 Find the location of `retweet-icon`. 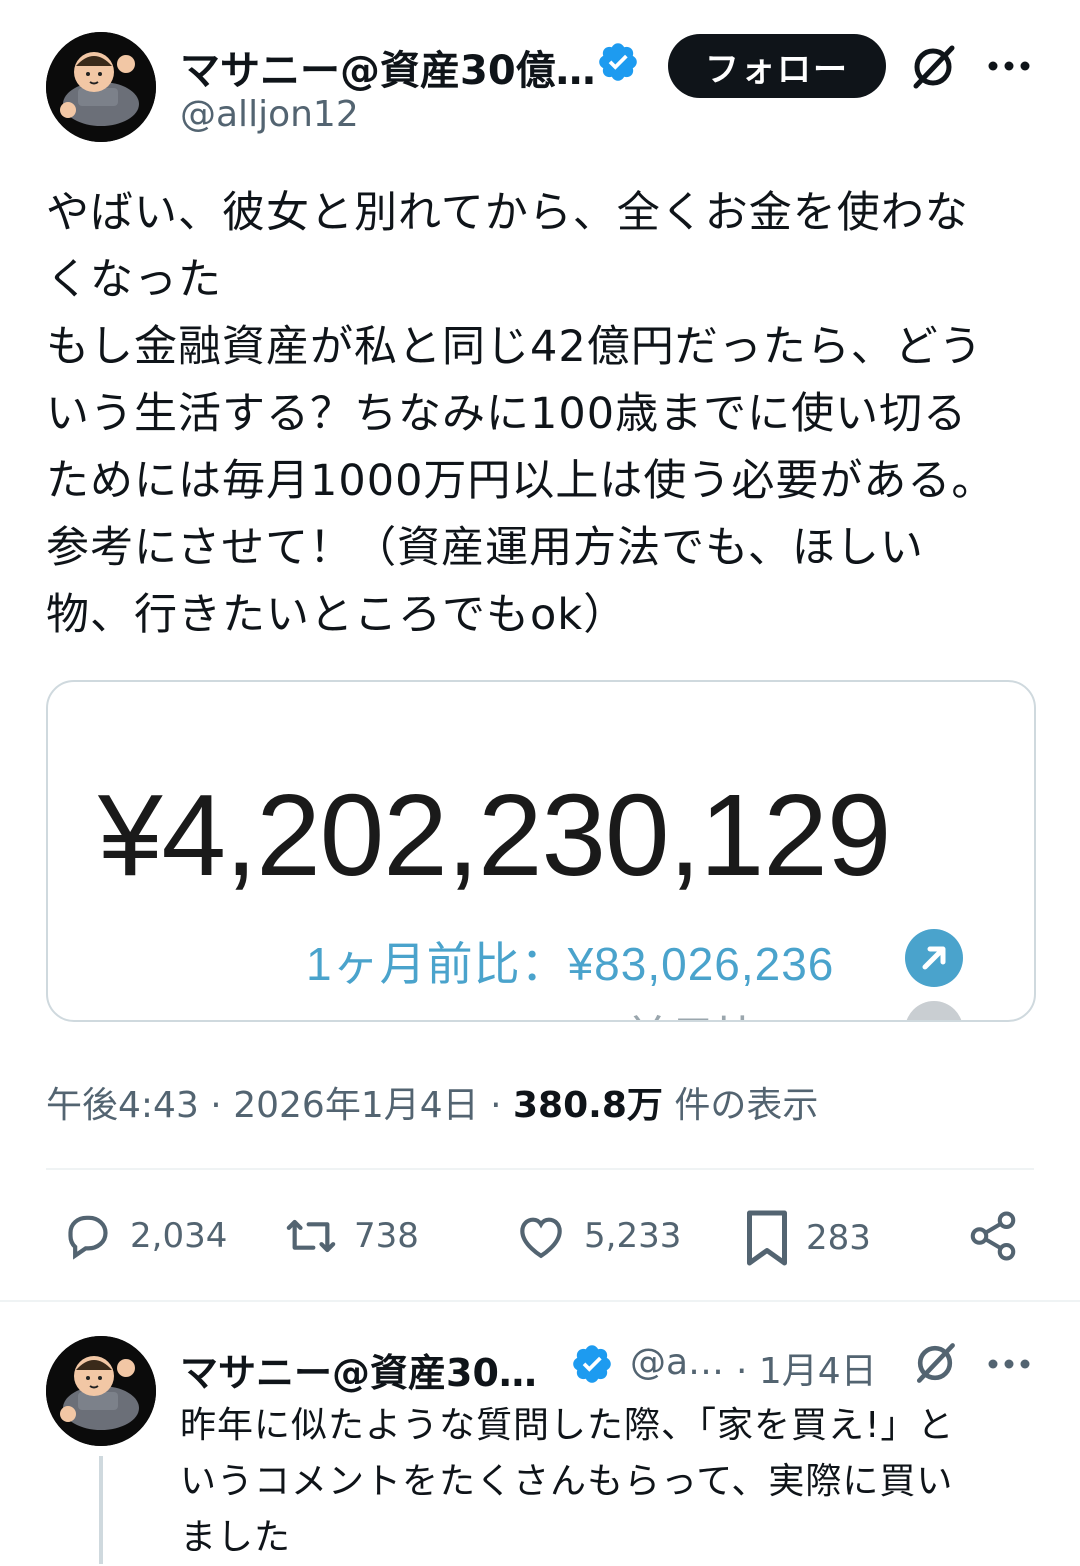

retweet-icon is located at coordinates (311, 1236).